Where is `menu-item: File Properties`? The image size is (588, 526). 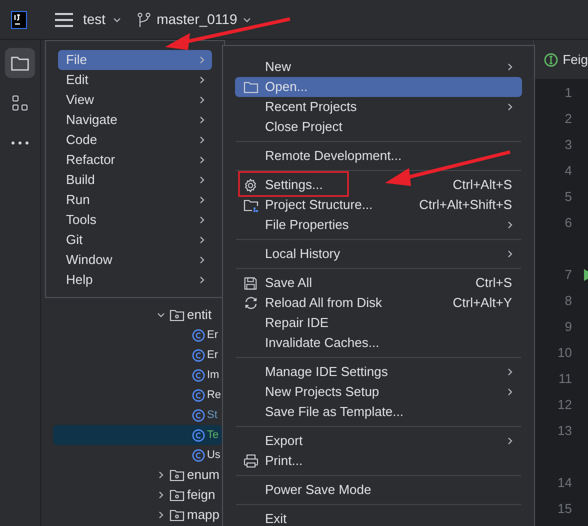
menu-item: File Properties is located at coordinates (378, 225).